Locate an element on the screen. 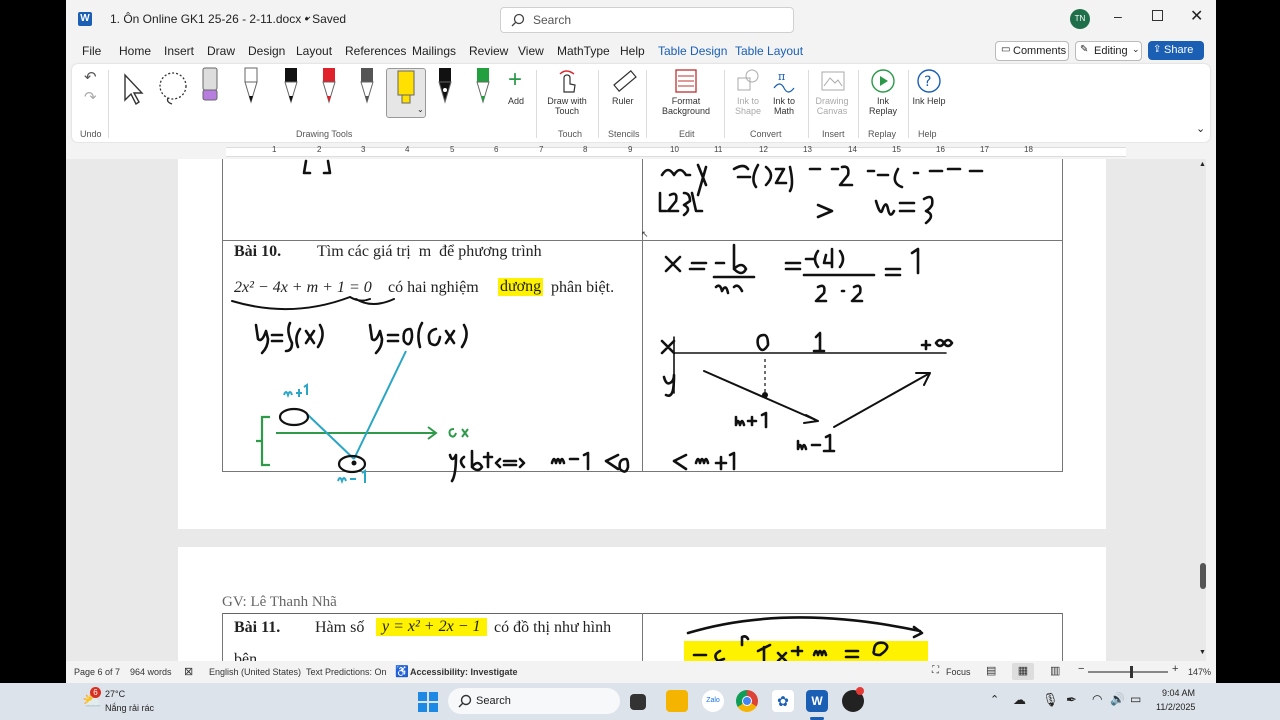 The width and height of the screenshot is (1280, 720). pencil-gray-icon is located at coordinates (367, 86).